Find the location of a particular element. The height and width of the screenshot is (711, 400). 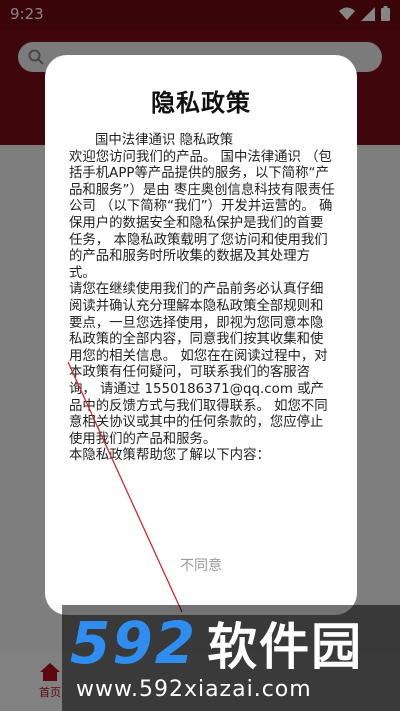

watermark-url: www.592xiazai.com is located at coordinates (194, 689).